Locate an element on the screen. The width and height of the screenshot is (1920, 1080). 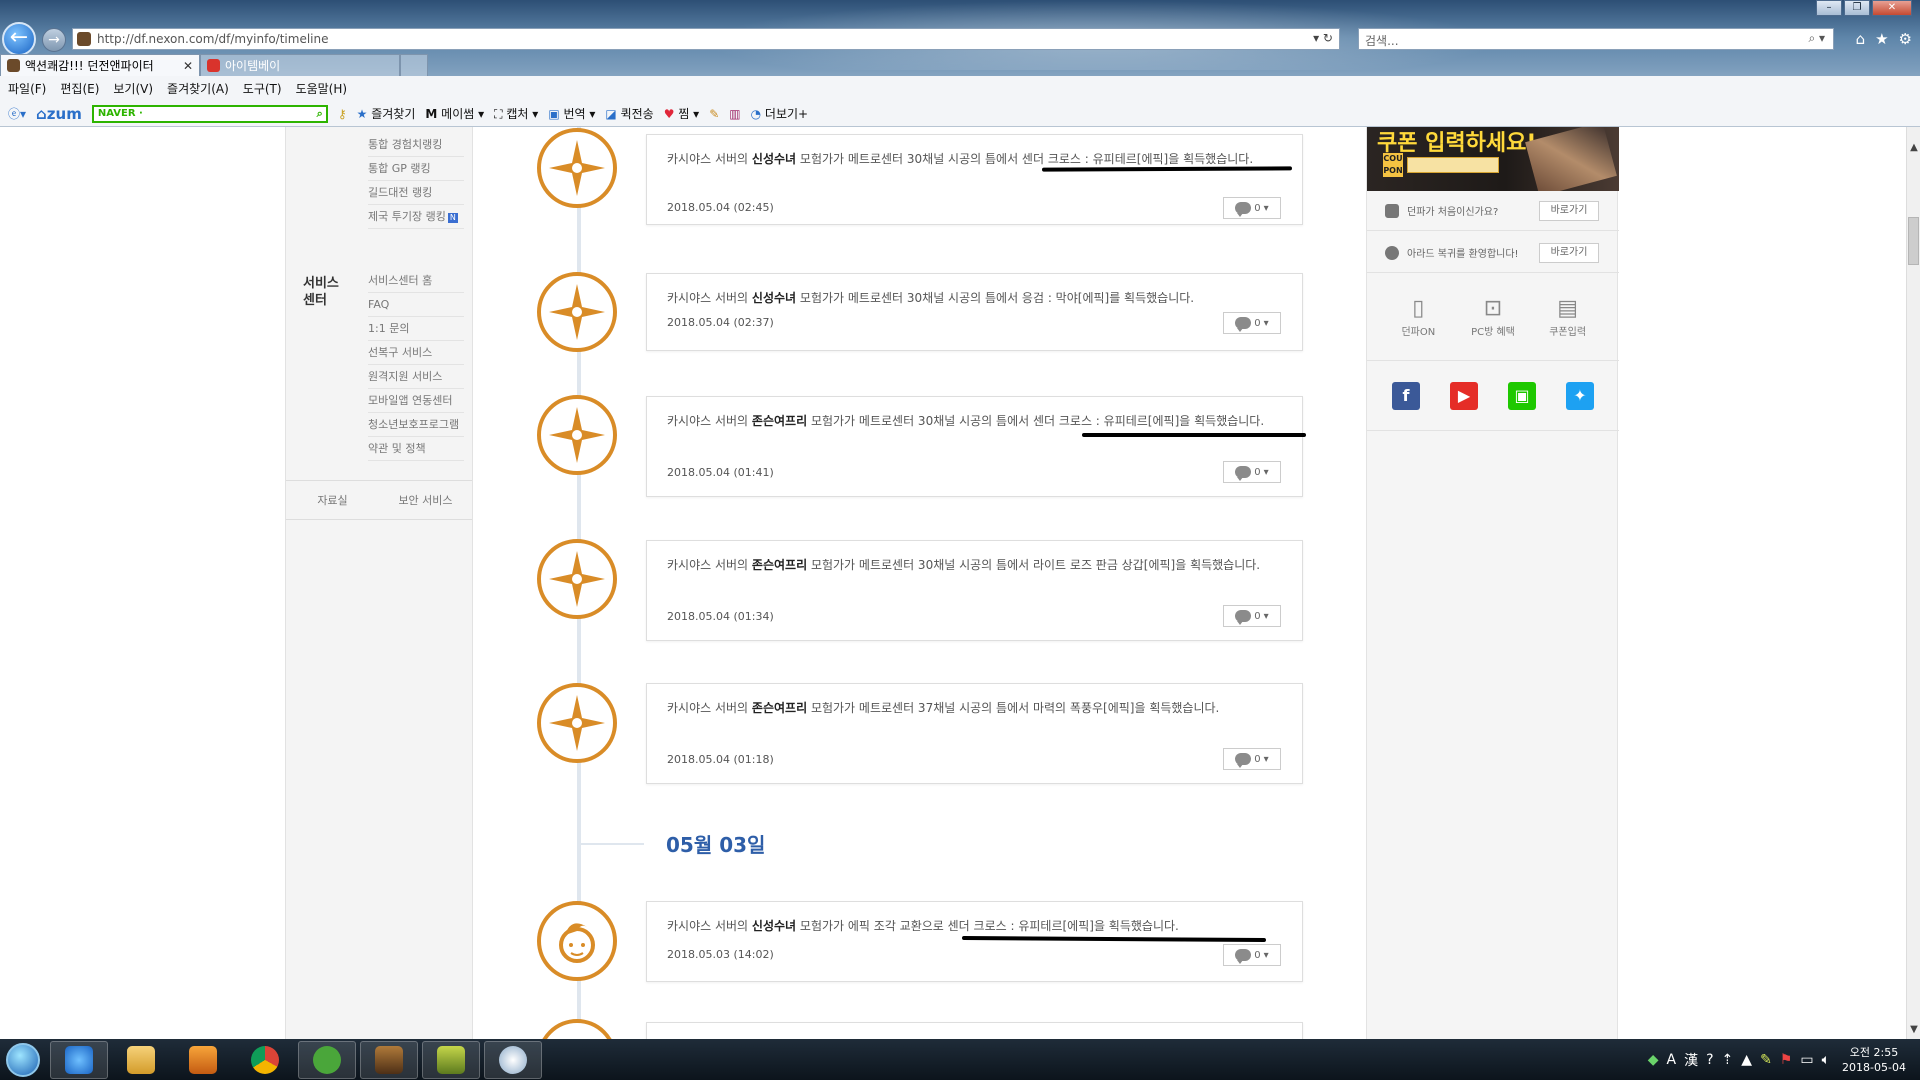
start-button is located at coordinates (23, 1059).